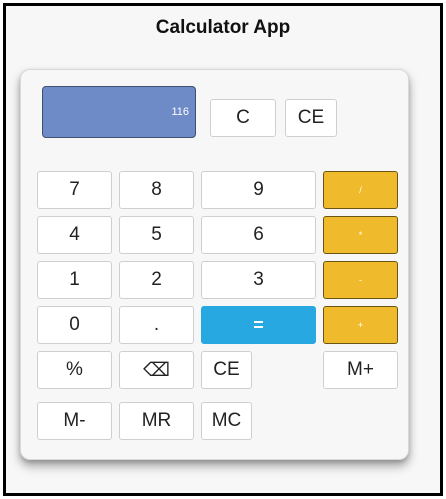 The width and height of the screenshot is (446, 499). What do you see at coordinates (258, 235) in the screenshot?
I see `key-6: 6` at bounding box center [258, 235].